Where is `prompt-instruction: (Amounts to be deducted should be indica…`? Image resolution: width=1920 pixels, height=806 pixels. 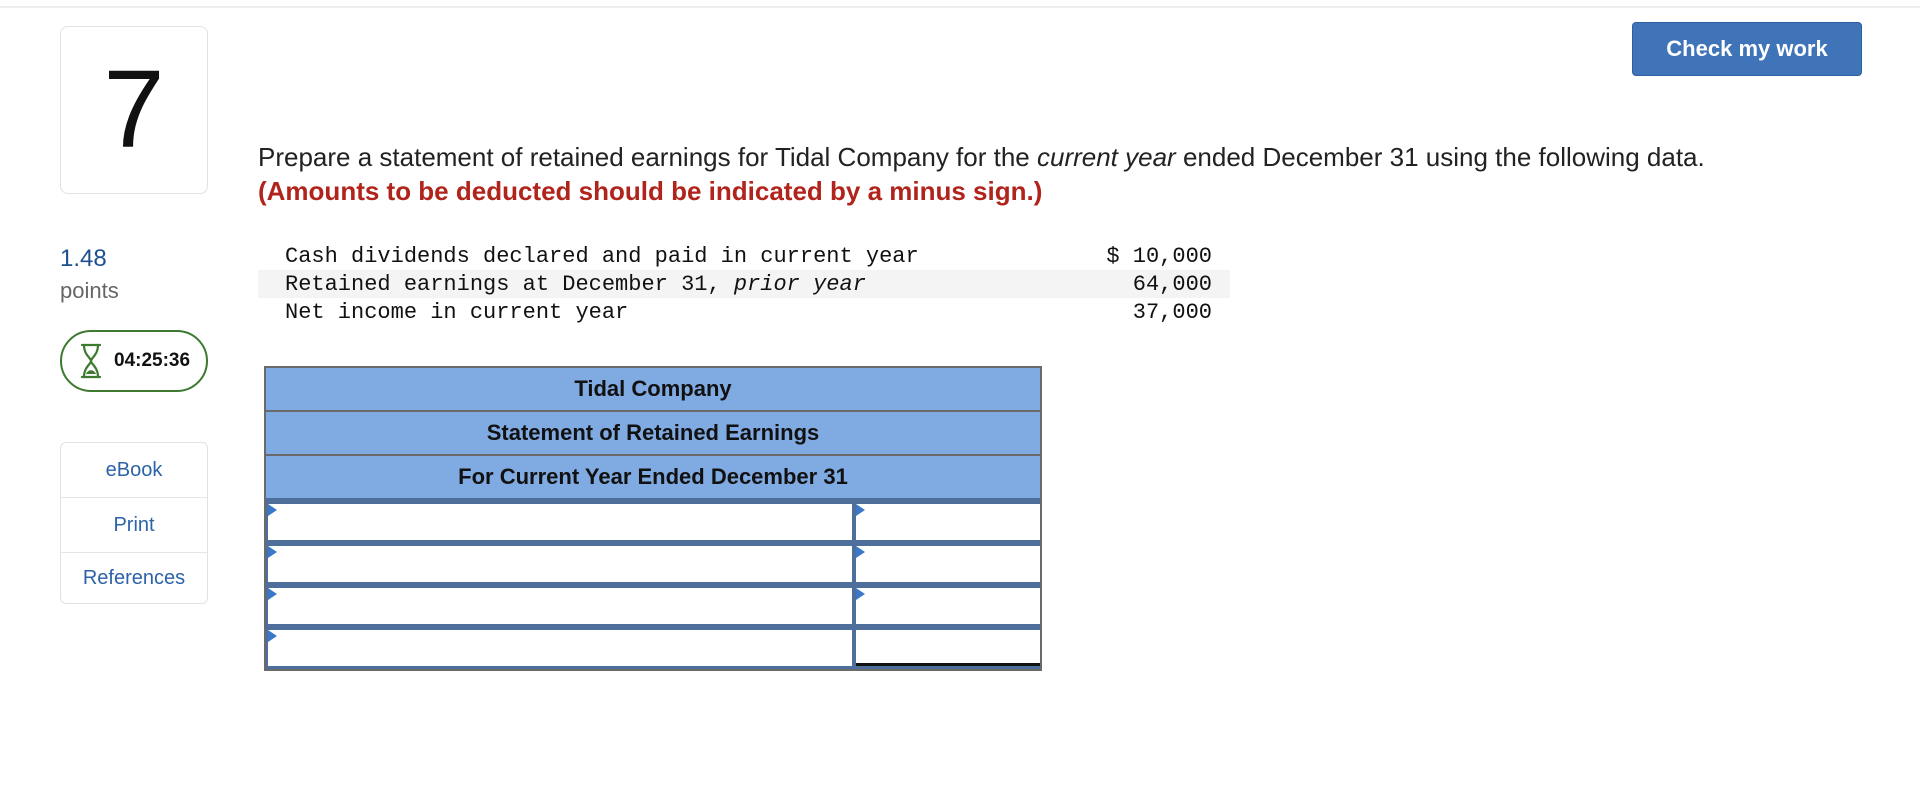
prompt-instruction: (Amounts to be deducted should be indica… is located at coordinates (650, 191).